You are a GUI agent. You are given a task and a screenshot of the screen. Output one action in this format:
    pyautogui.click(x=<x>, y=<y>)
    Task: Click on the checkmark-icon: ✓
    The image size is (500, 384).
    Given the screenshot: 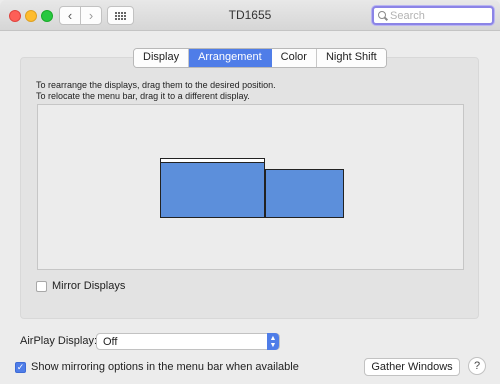 What is the action you would take?
    pyautogui.click(x=20, y=366)
    